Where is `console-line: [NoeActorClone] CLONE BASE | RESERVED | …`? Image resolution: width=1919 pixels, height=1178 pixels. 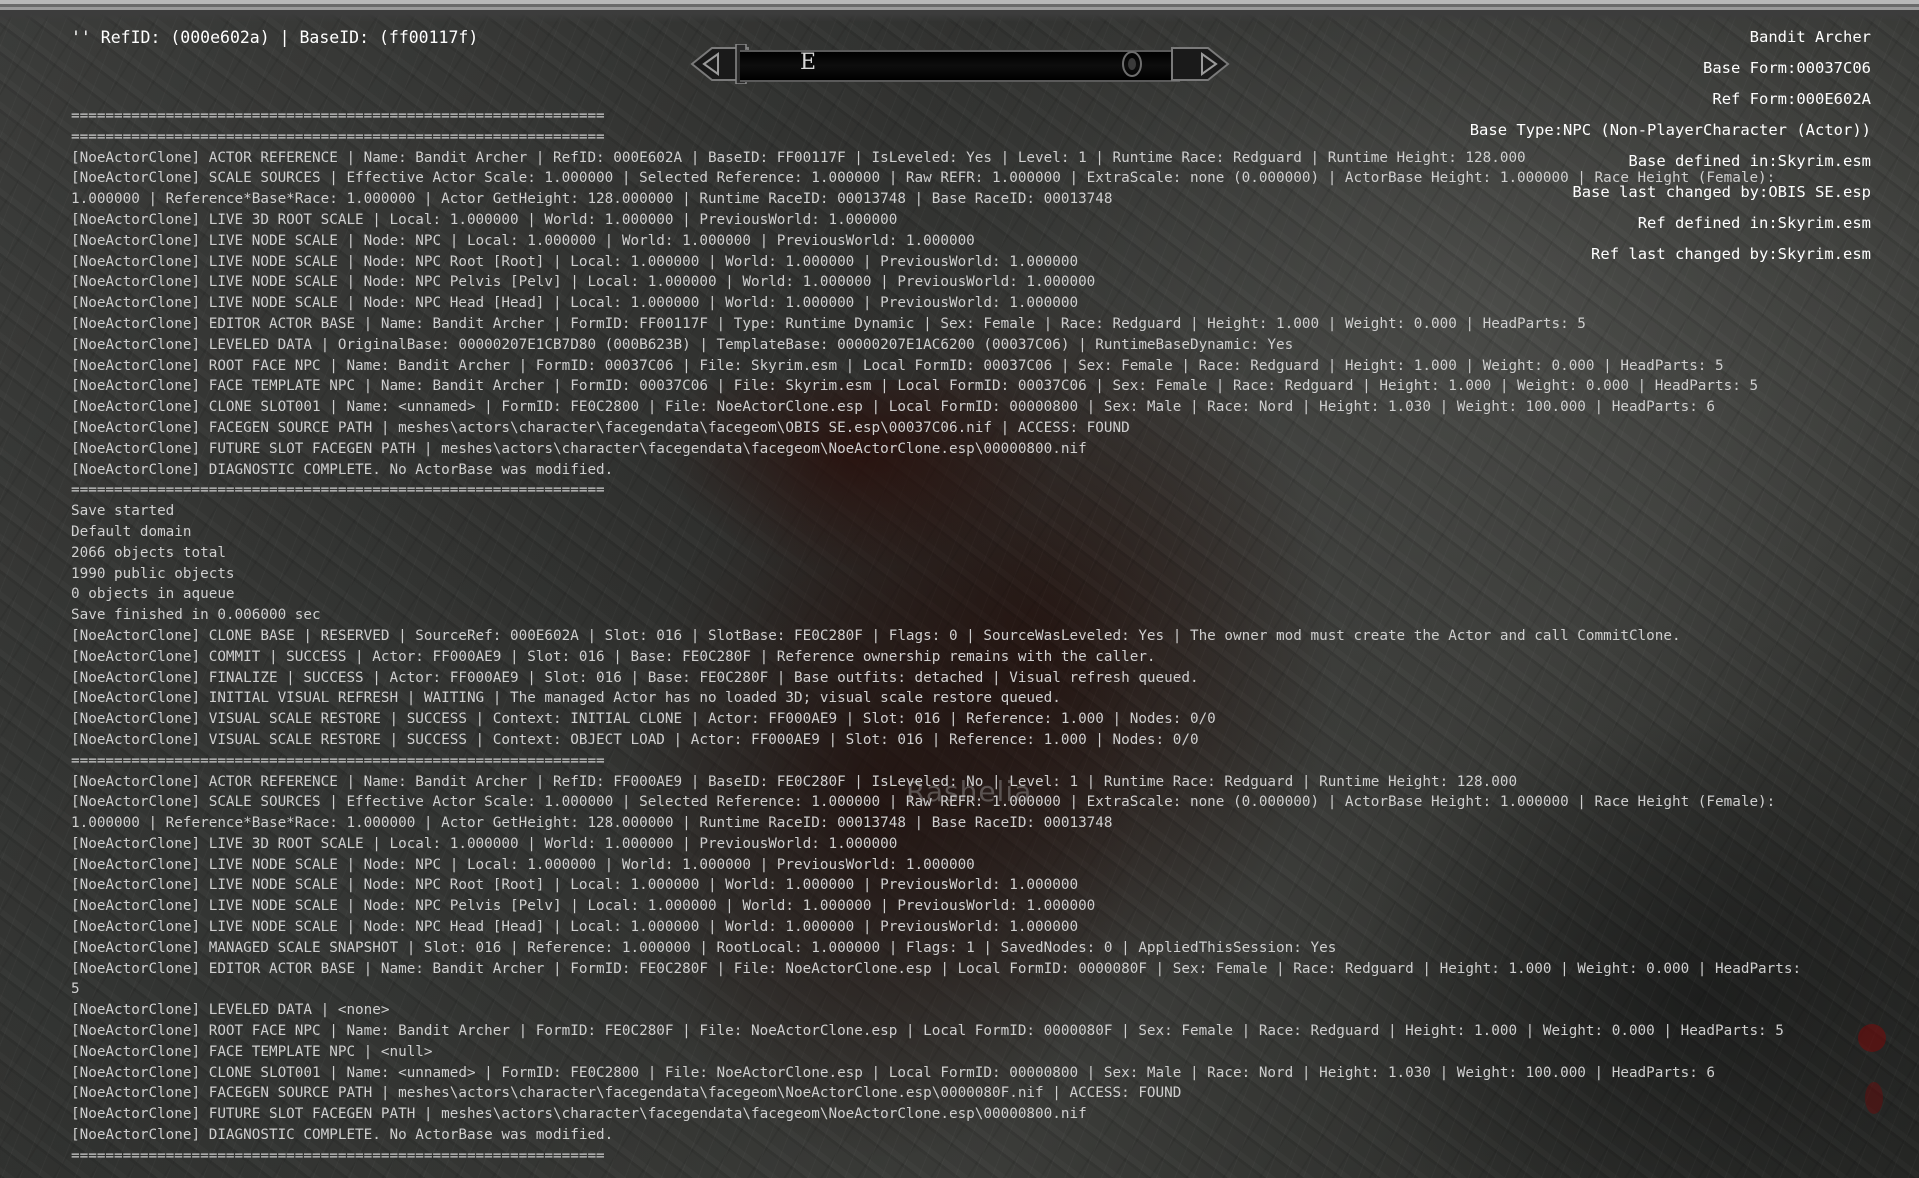
console-line: [NoeActorClone] CLONE BASE | RESERVED | … is located at coordinates (876, 635).